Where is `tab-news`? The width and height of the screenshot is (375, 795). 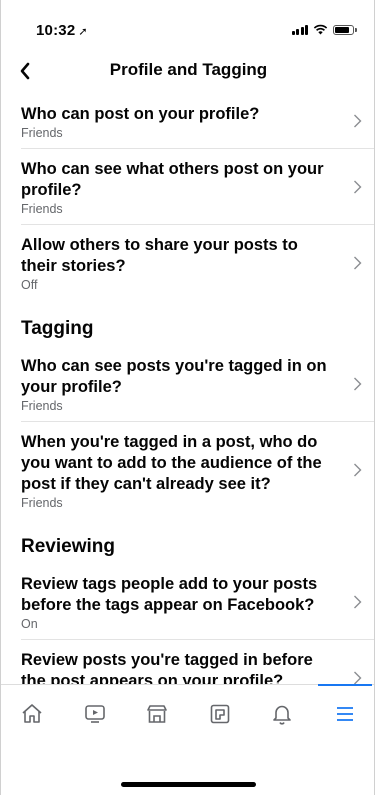 tab-news is located at coordinates (220, 714).